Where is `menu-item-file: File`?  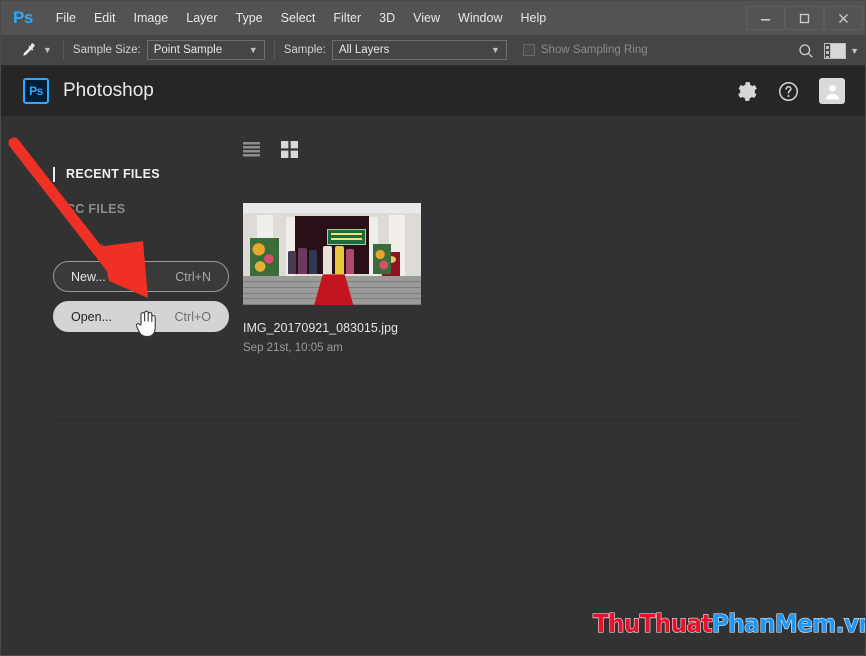
menu-item-file: File is located at coordinates (66, 18).